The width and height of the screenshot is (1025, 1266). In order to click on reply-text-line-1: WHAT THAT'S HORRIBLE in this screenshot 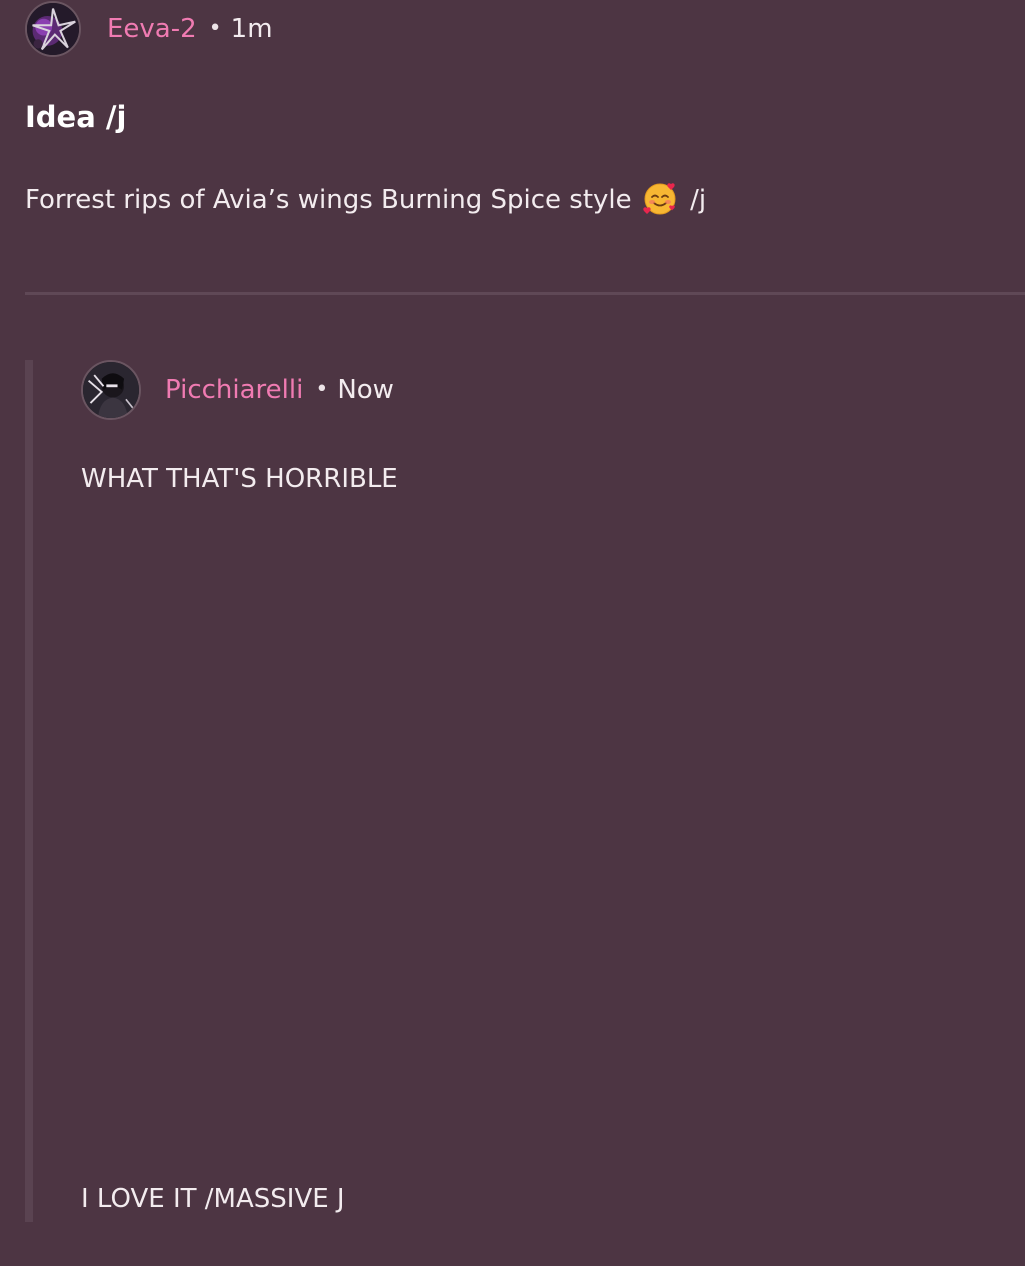, I will do `click(239, 479)`.